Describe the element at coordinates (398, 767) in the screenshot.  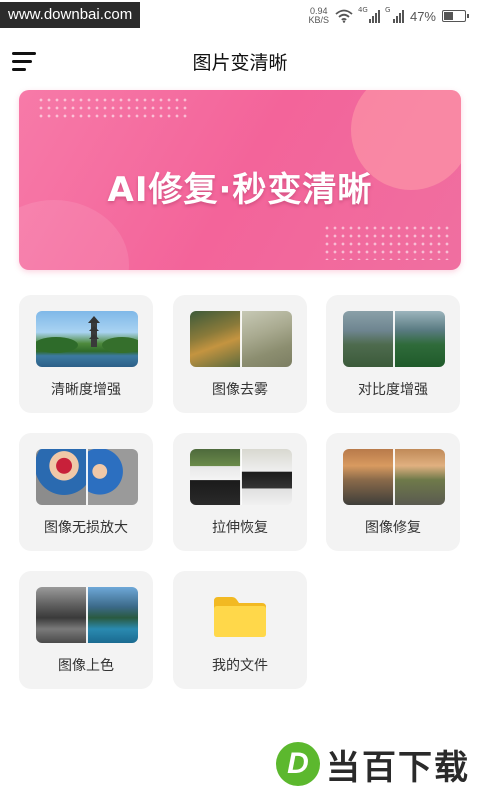
I see `watermark-text: 当百下载` at that location.